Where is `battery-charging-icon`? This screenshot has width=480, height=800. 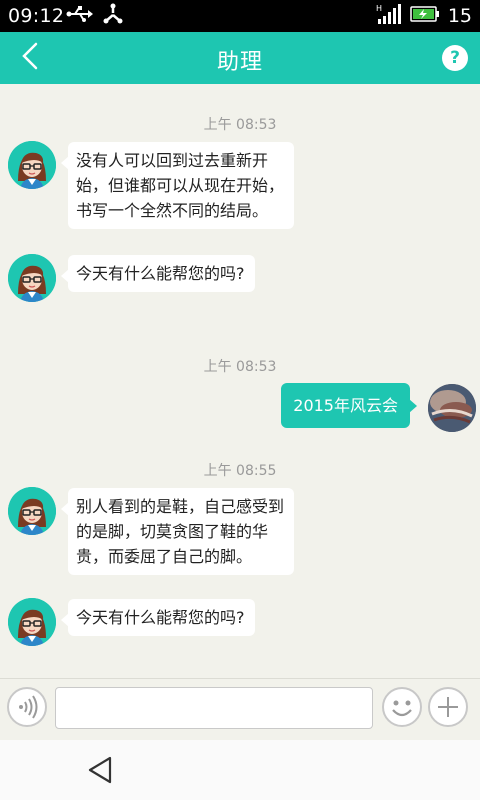
battery-charging-icon is located at coordinates (425, 16).